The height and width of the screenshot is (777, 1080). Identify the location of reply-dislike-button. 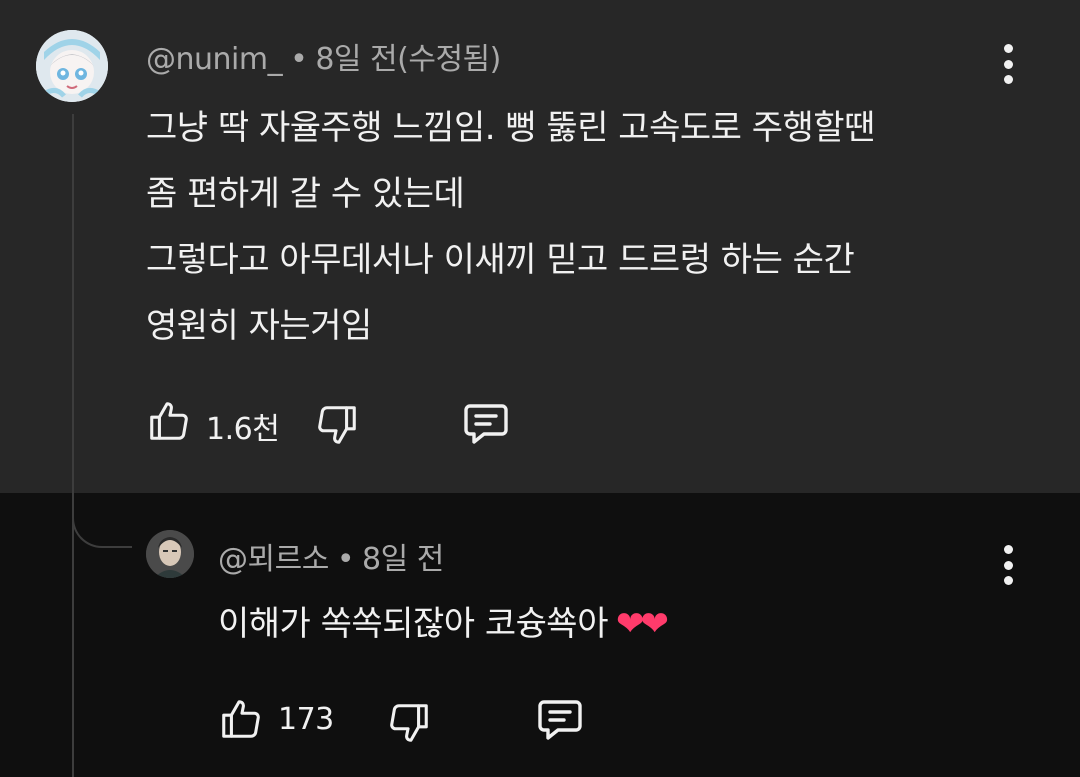
(409, 725).